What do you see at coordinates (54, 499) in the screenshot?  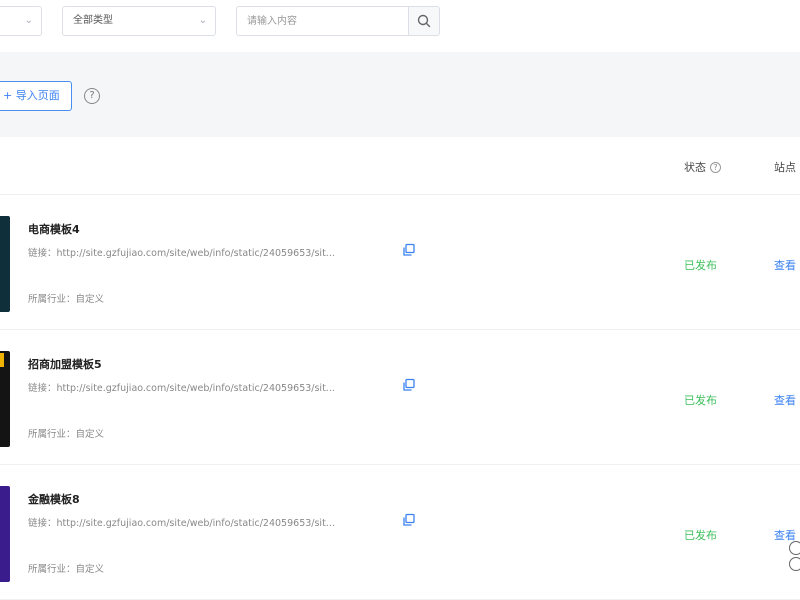 I see `page-name: 金融模板8` at bounding box center [54, 499].